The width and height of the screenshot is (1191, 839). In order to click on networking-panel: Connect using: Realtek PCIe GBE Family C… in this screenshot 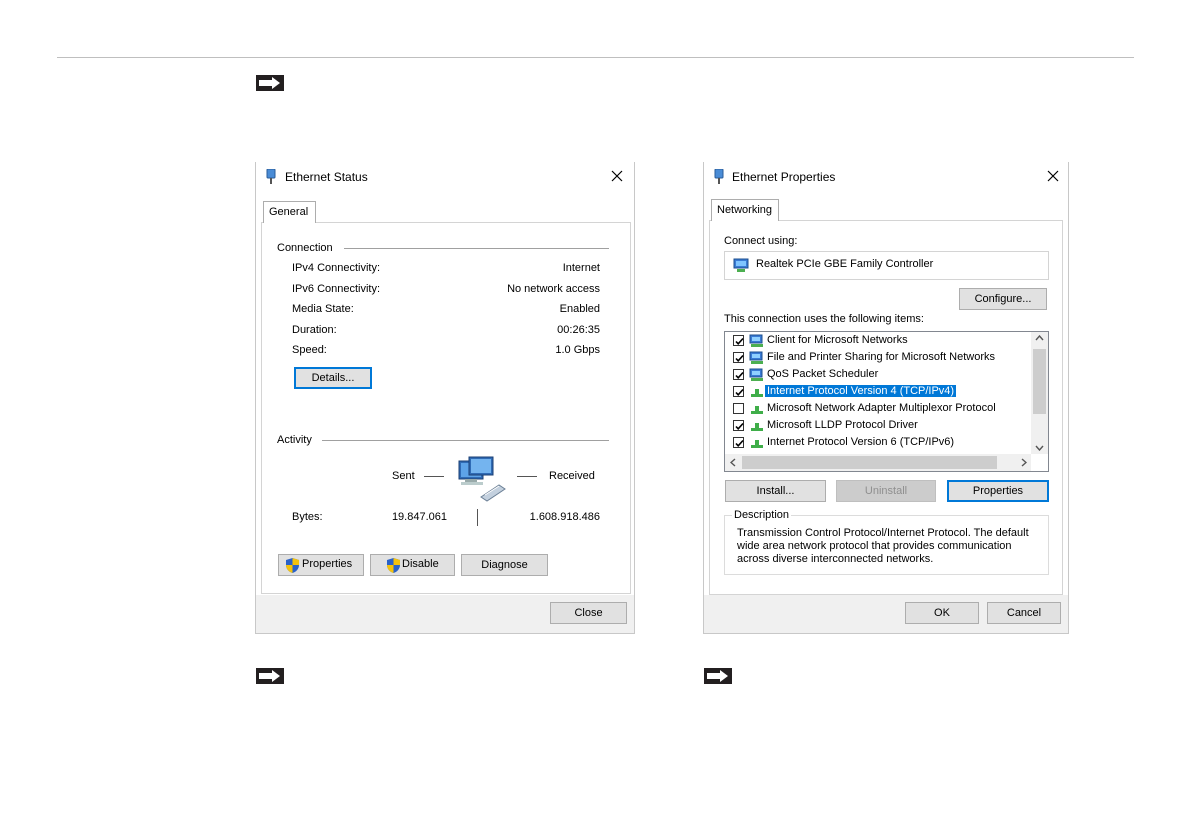, I will do `click(886, 407)`.